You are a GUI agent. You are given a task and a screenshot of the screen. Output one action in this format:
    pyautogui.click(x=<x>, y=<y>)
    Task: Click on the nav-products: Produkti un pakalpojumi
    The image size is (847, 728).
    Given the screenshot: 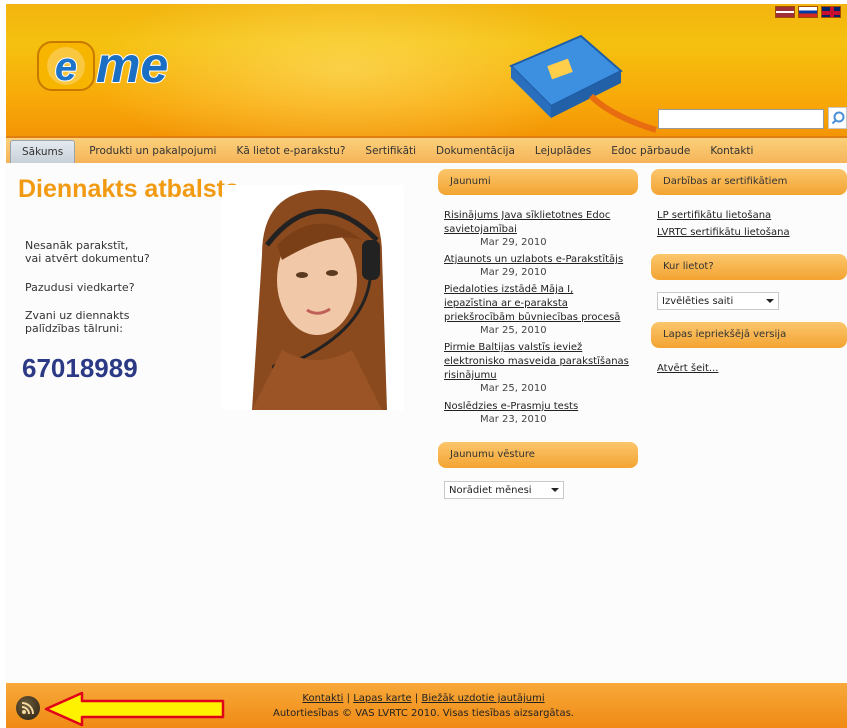 What is the action you would take?
    pyautogui.click(x=152, y=154)
    